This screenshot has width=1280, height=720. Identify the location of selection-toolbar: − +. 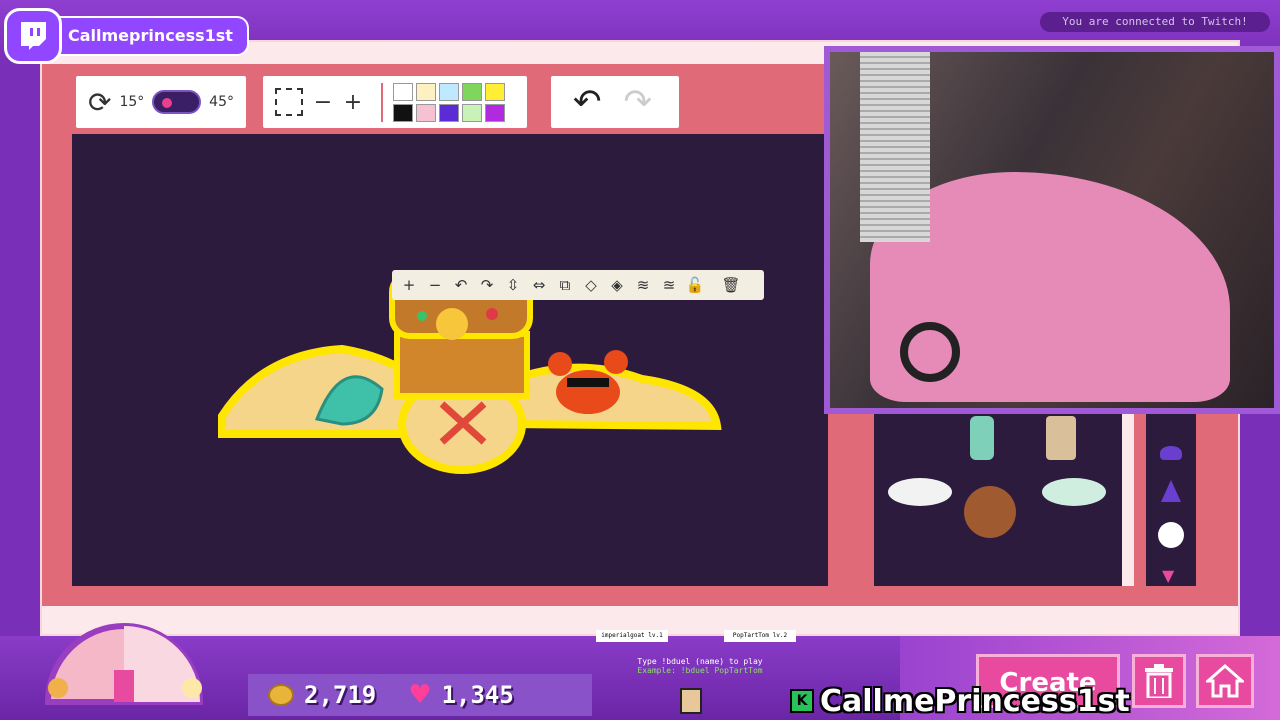
(395, 102).